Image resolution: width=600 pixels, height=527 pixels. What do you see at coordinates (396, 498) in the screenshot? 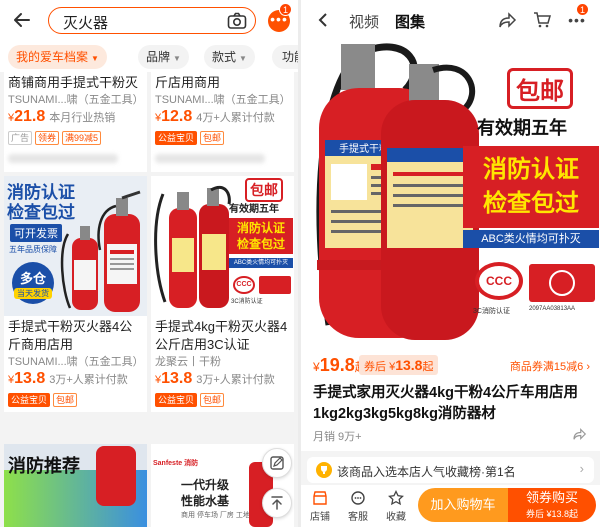
I see `star-icon` at bounding box center [396, 498].